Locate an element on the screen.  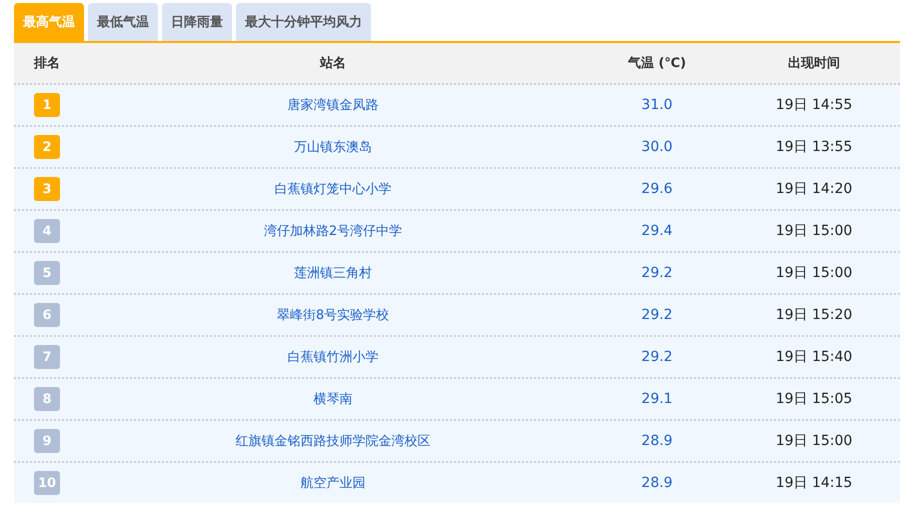
time: 19日 14:55 is located at coordinates (814, 105).